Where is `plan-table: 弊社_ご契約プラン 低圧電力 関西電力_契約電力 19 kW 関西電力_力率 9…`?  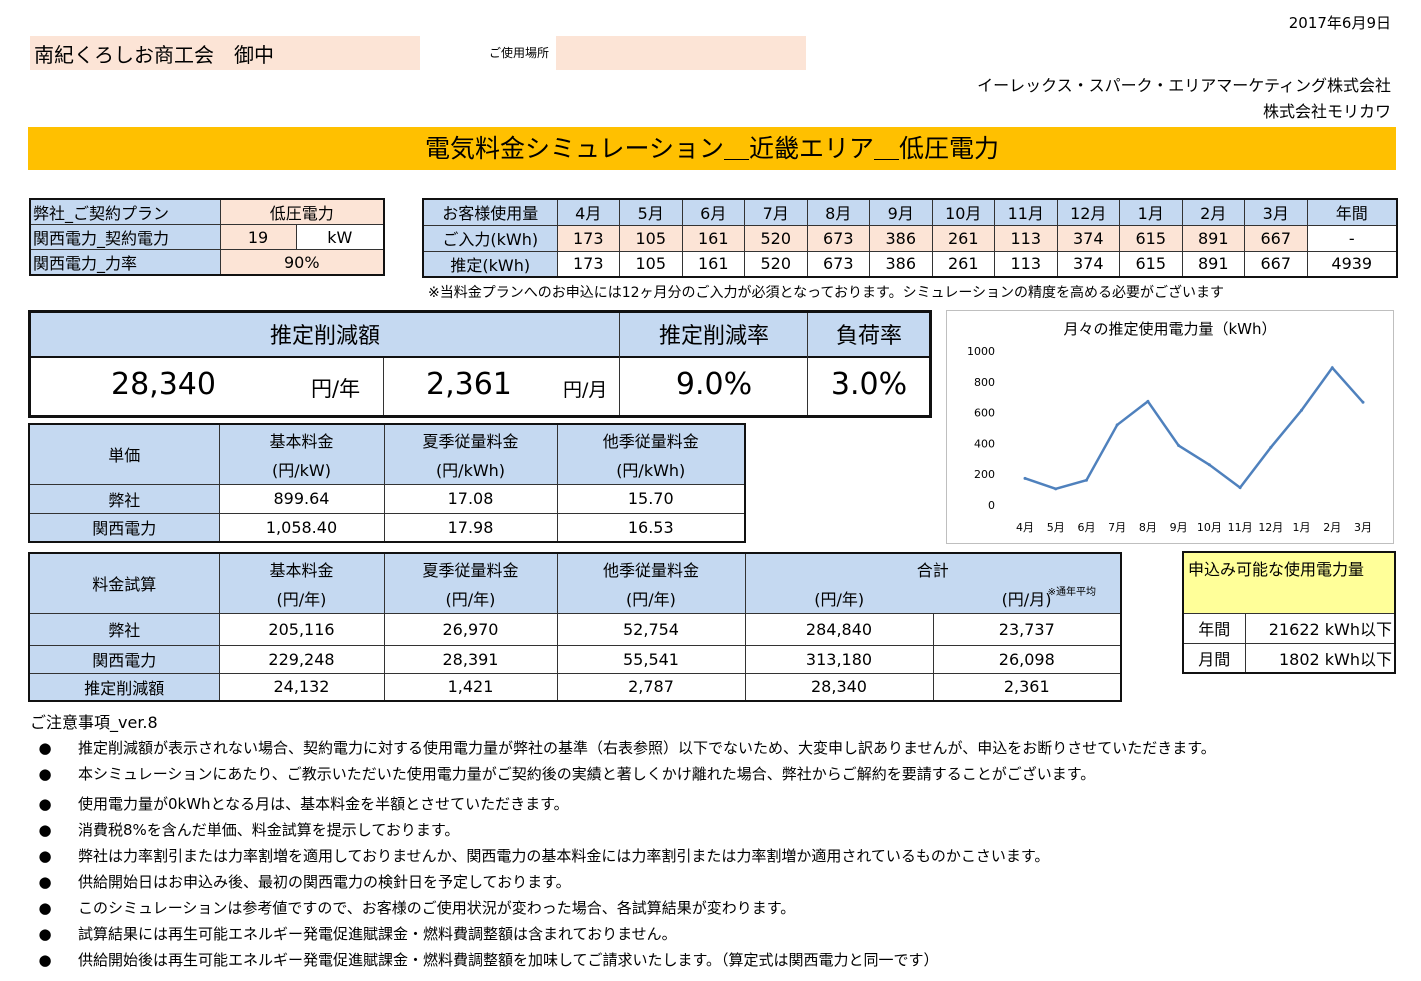 plan-table: 弊社_ご契約プラン 低圧電力 関西電力_契約電力 19 kW 関西電力_力率 9… is located at coordinates (207, 237).